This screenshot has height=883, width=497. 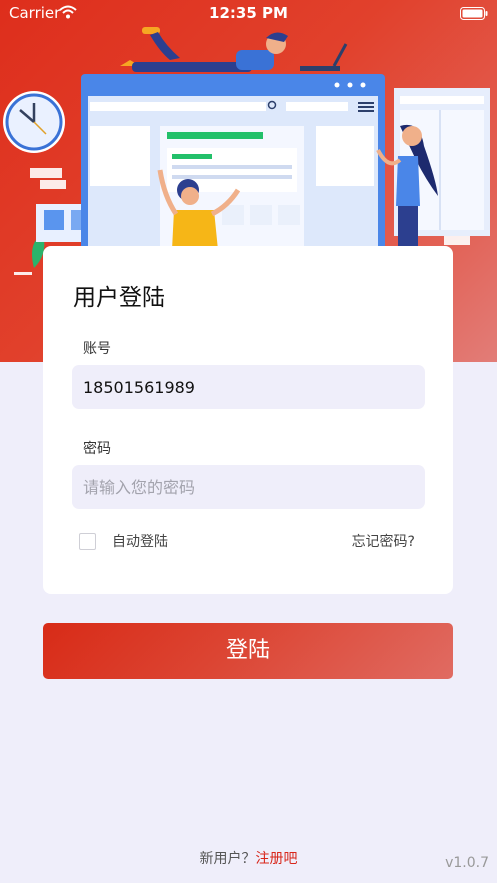 What do you see at coordinates (277, 859) in the screenshot?
I see `register-link: 注册吧` at bounding box center [277, 859].